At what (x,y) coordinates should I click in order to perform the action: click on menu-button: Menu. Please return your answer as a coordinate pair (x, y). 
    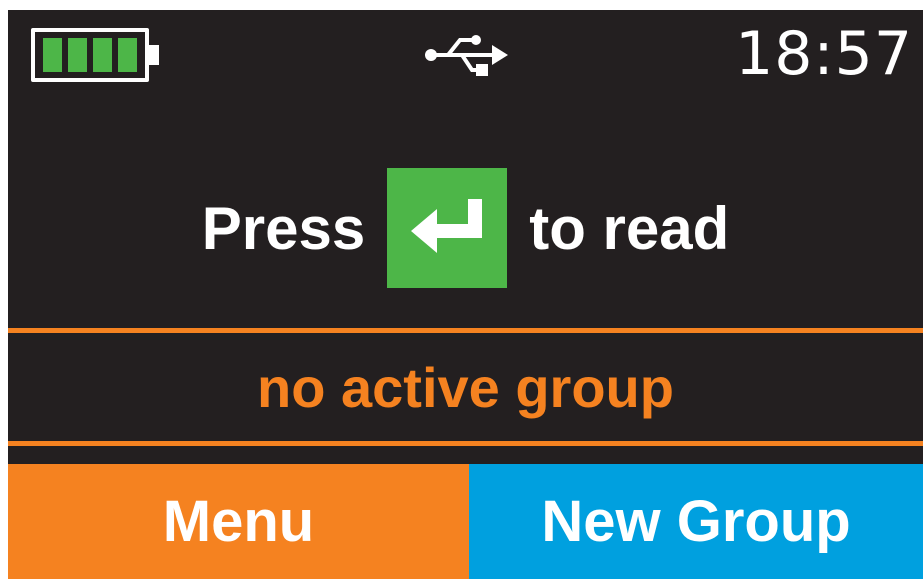
    Looking at the image, I should click on (238, 521).